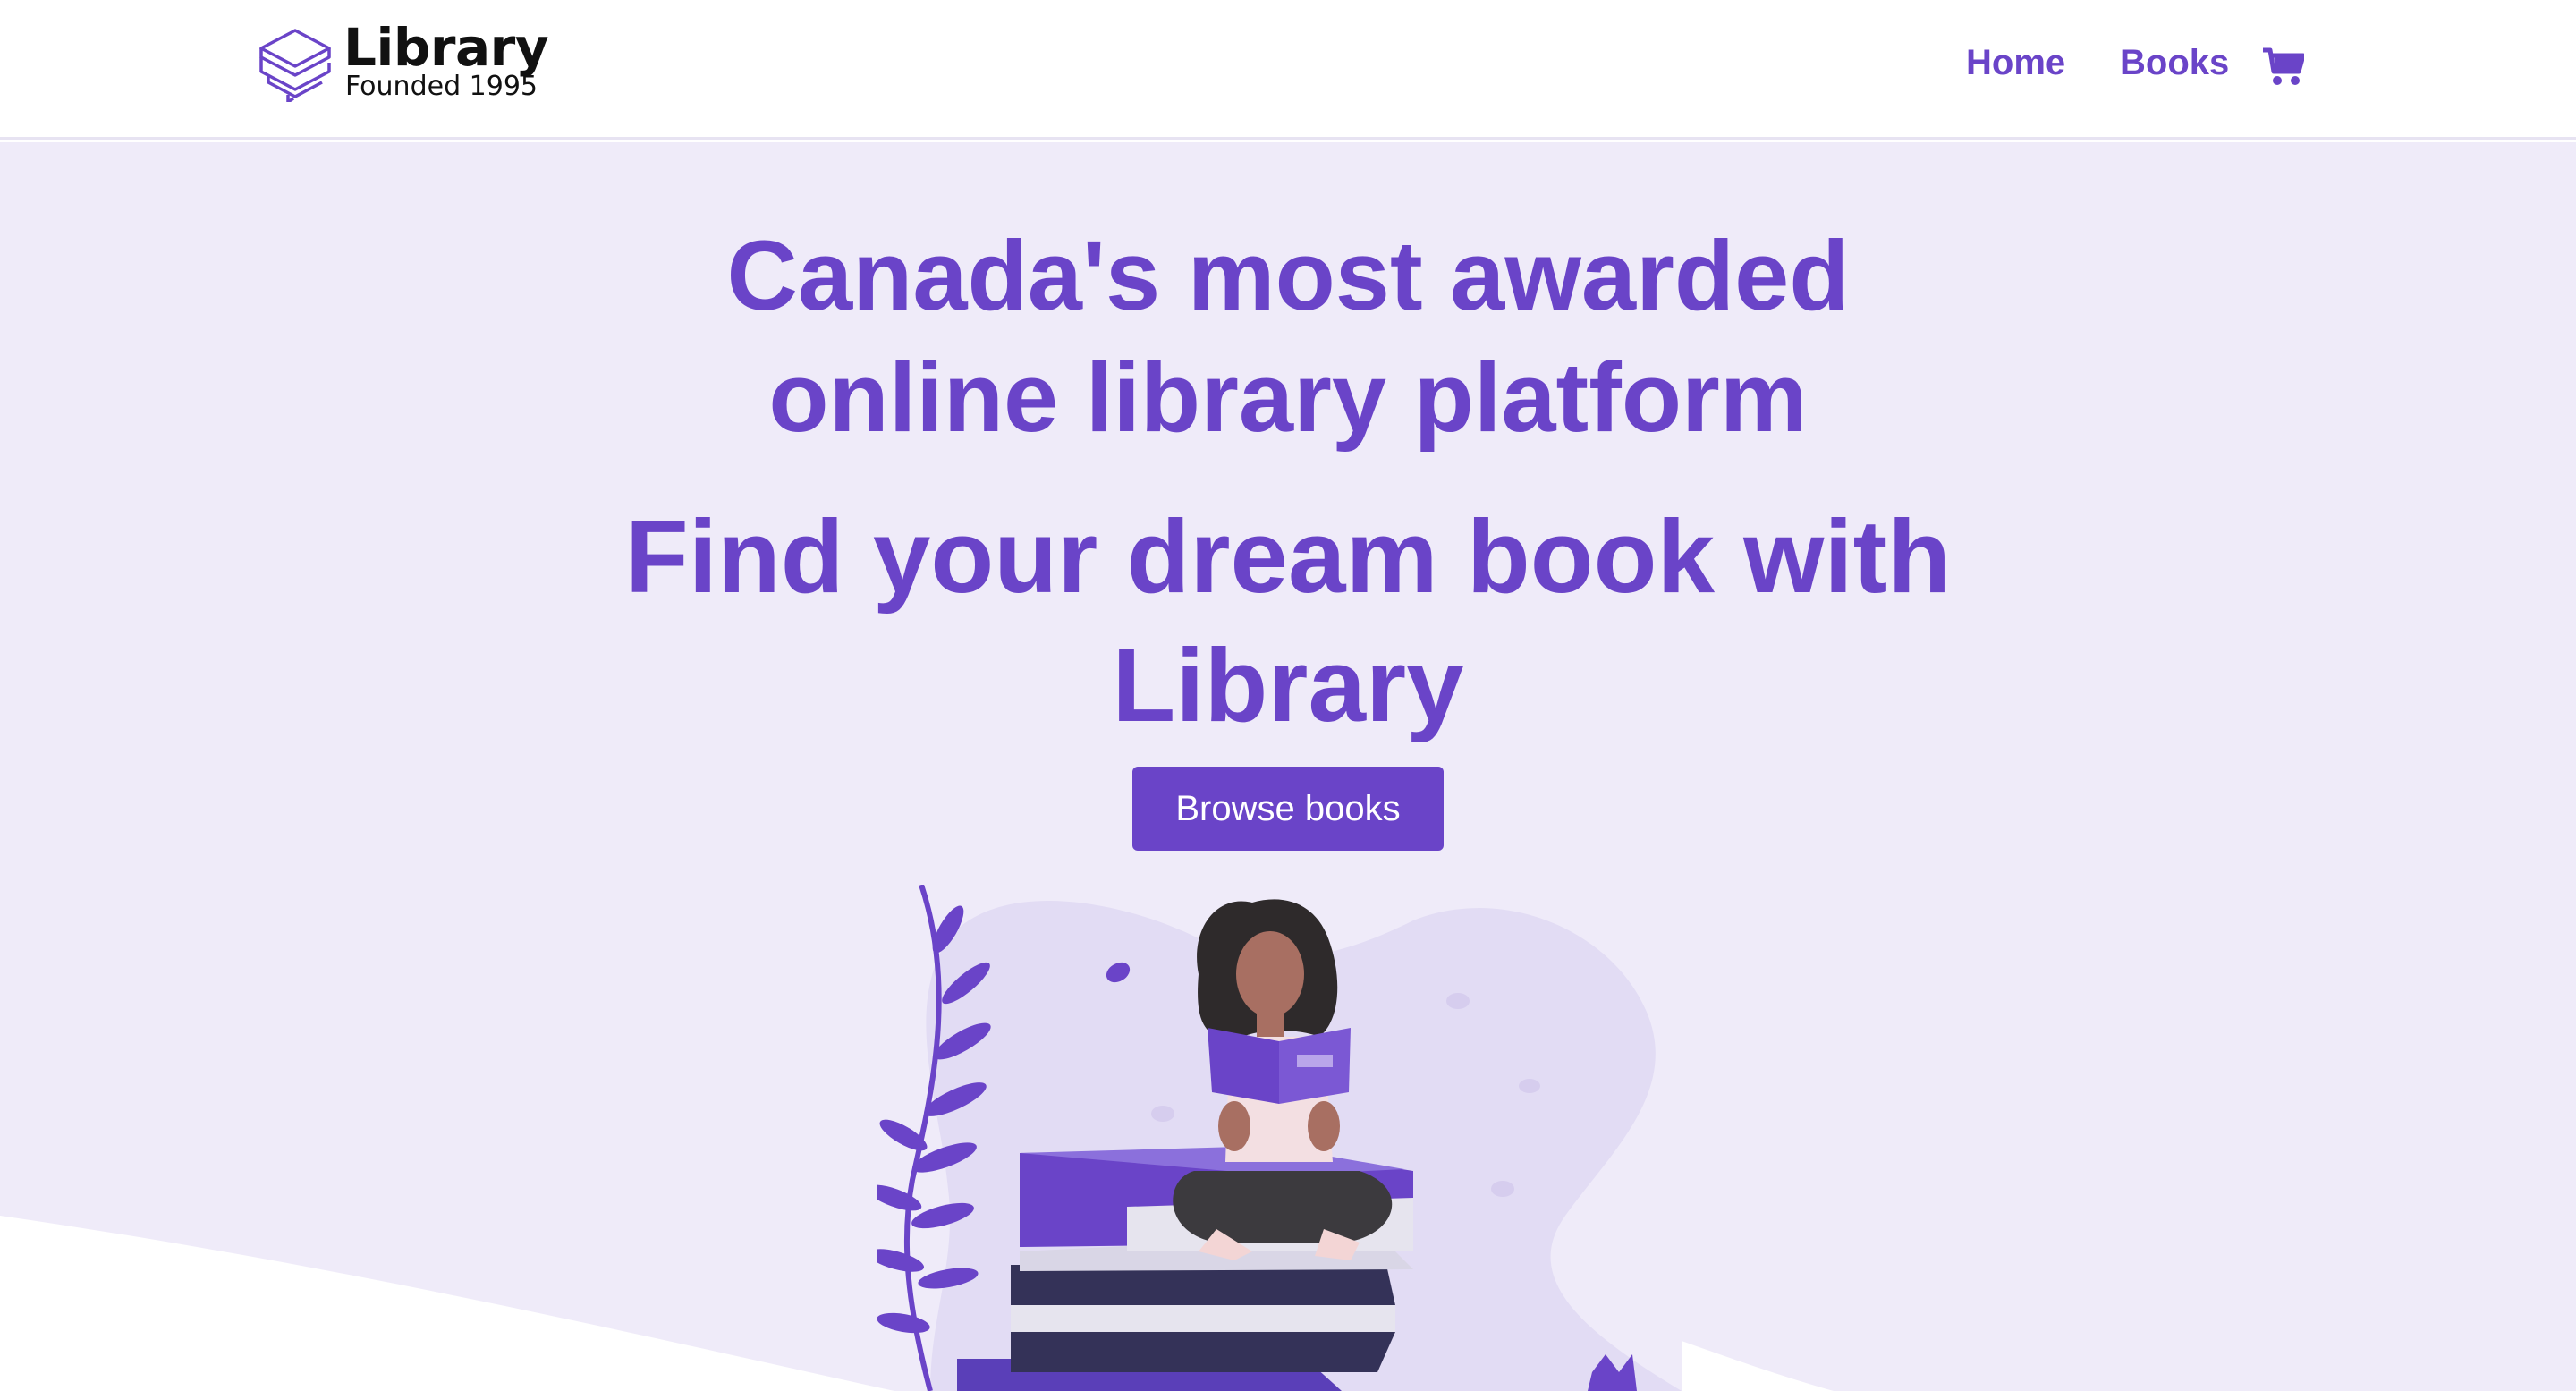 This screenshot has height=1391, width=2576. I want to click on hero-subheadline: Find your dream book with Library, so click(1288, 620).